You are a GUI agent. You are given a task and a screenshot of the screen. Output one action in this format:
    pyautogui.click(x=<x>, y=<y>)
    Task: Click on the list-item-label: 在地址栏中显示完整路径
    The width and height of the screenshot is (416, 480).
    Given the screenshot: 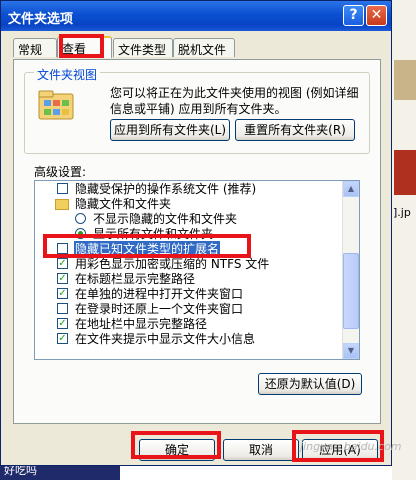 What is the action you would take?
    pyautogui.click(x=141, y=324)
    